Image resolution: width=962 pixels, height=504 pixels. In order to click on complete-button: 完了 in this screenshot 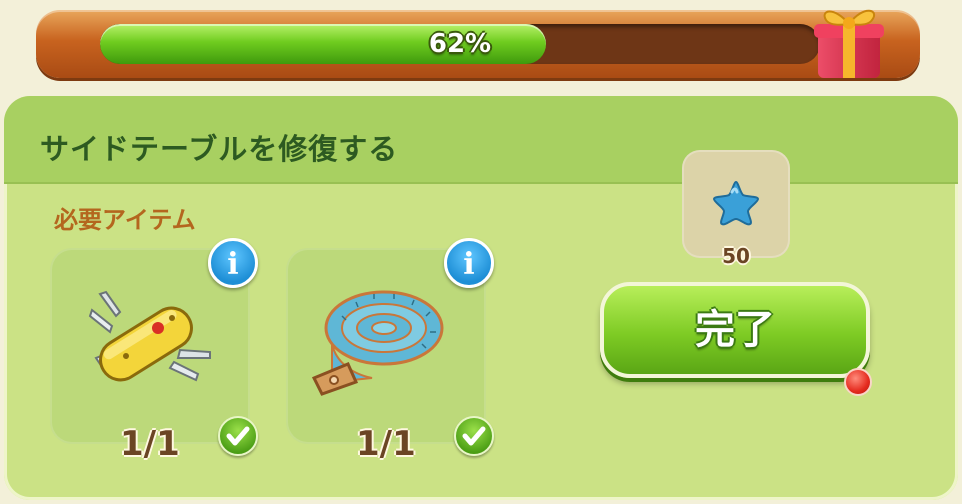, I will do `click(735, 330)`.